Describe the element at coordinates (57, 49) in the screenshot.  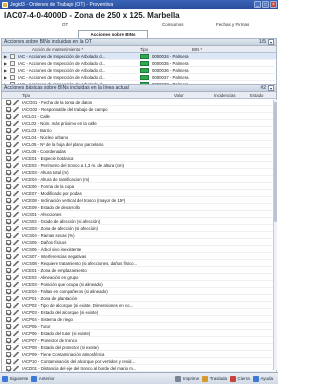
I see `col-accion: Acción de mantenimiento *` at that location.